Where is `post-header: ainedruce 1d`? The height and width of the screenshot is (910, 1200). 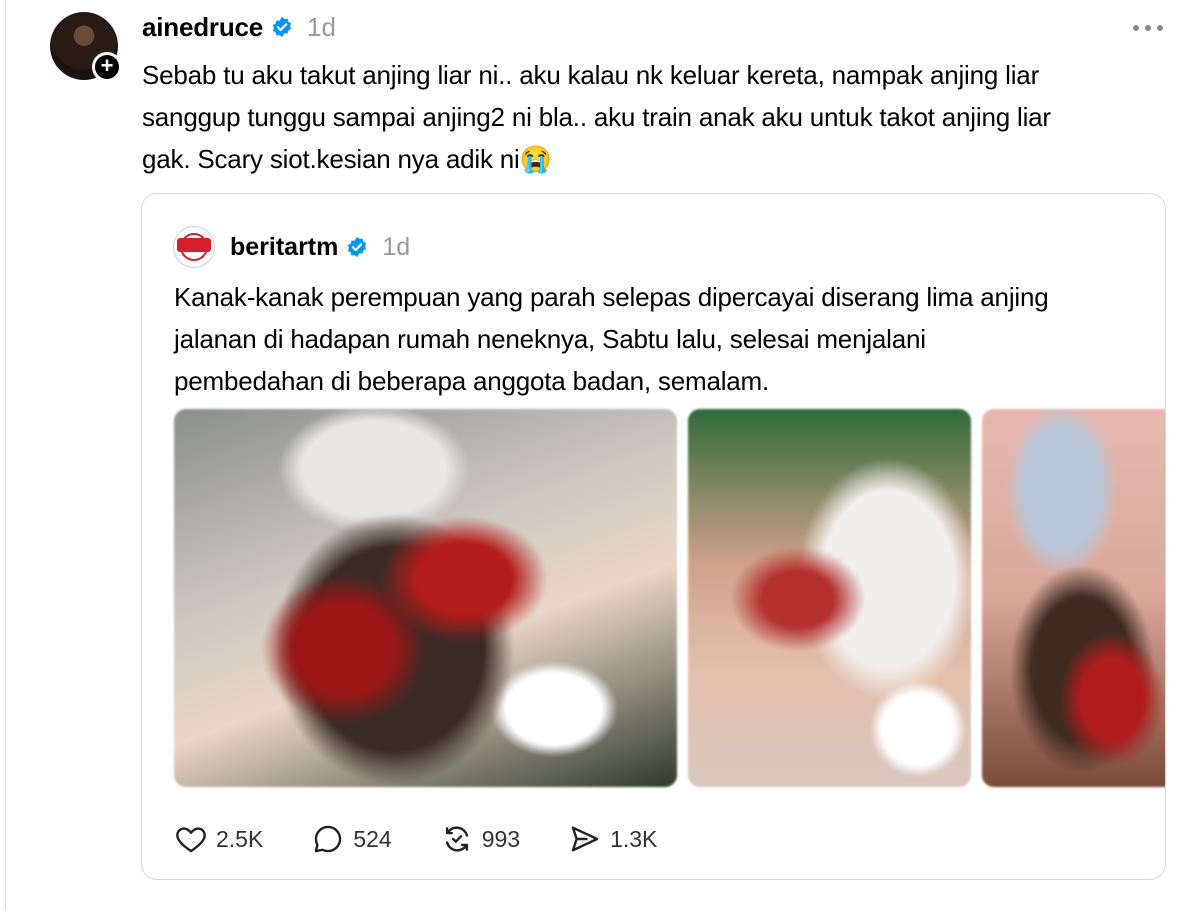 post-header: ainedruce 1d is located at coordinates (239, 27).